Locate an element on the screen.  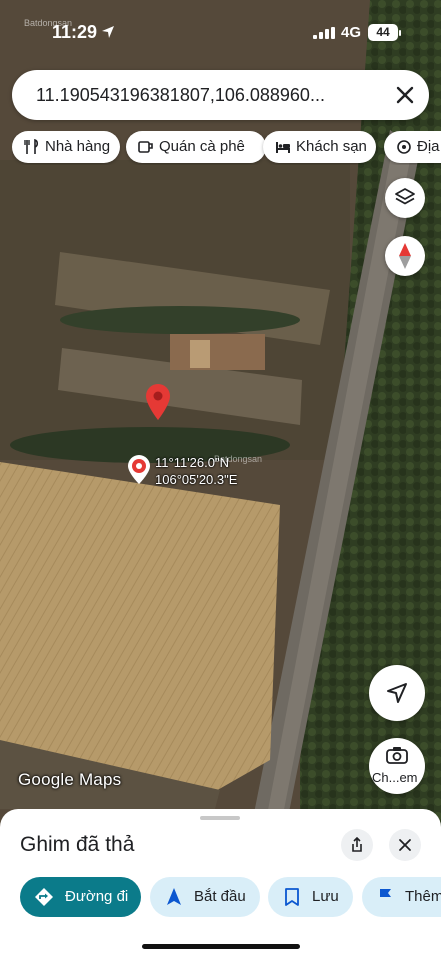
bookmark-icon is located at coordinates (292, 897).